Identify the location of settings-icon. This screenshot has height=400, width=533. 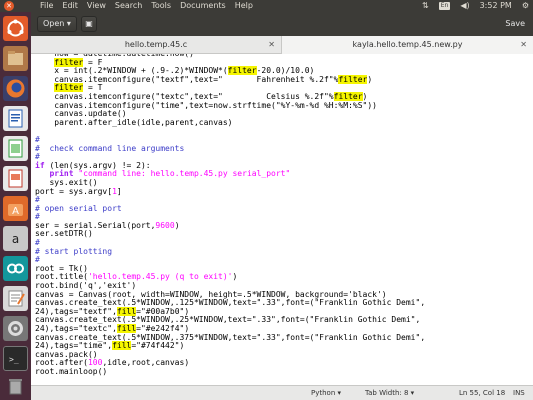
(15, 328).